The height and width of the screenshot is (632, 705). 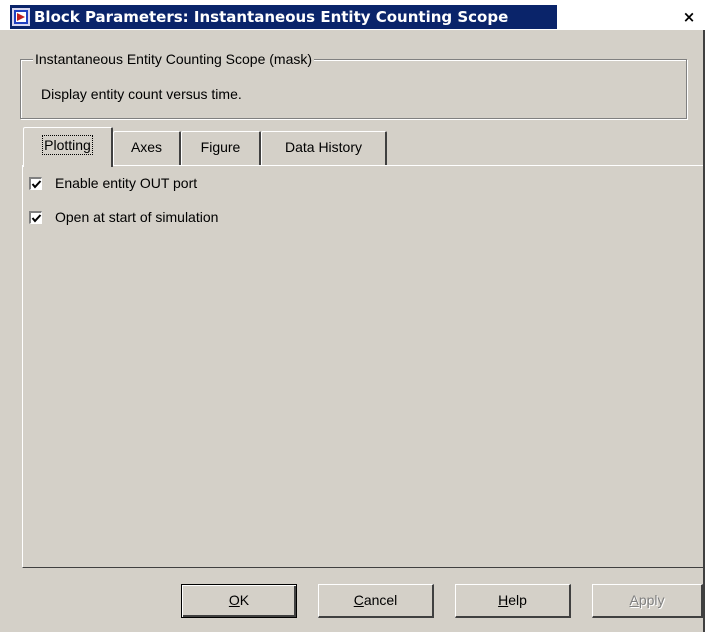 I want to click on tab-label: Figure, so click(x=220, y=147).